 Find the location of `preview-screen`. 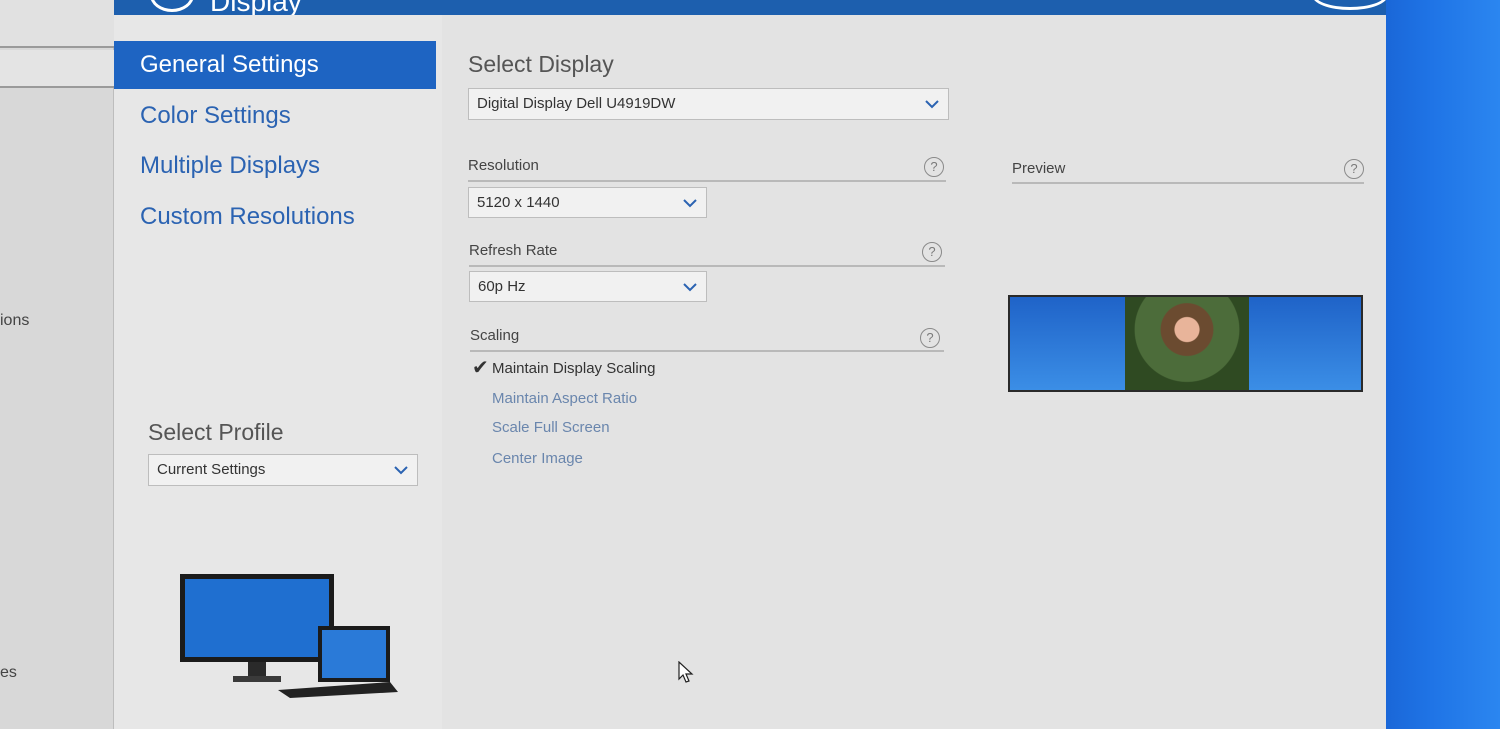

preview-screen is located at coordinates (1185, 343).